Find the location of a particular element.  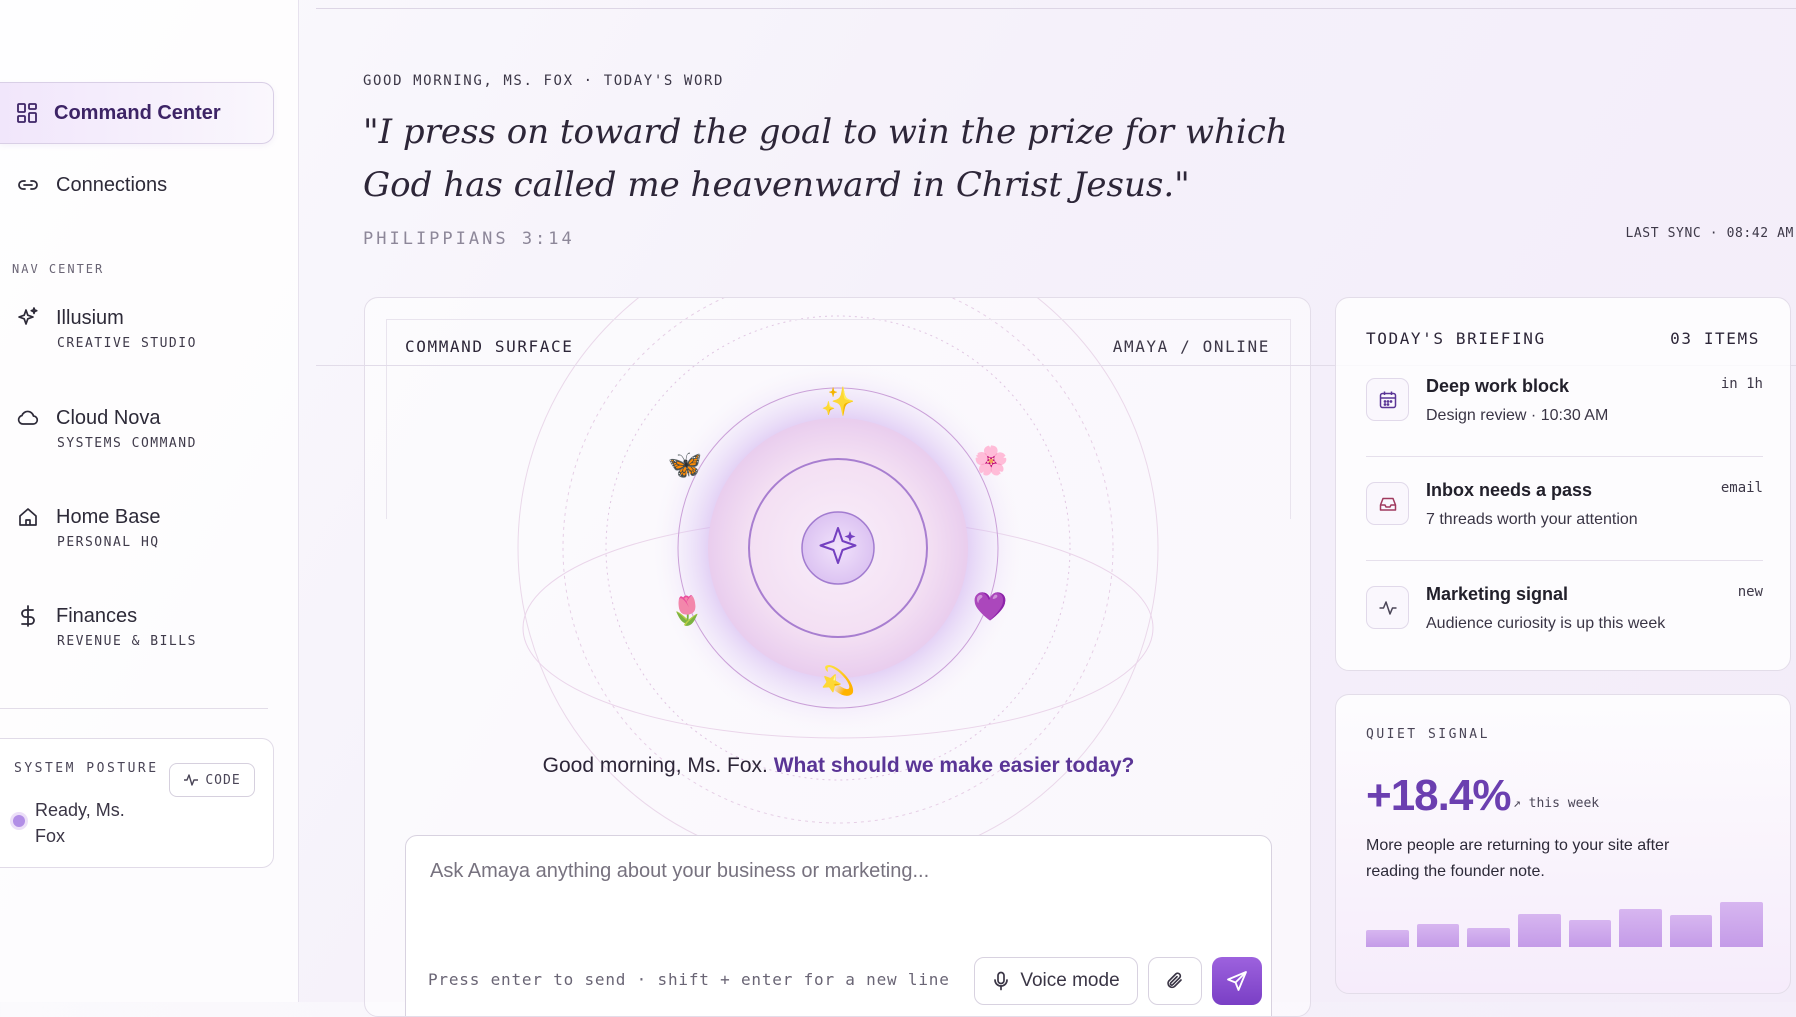

nav-item-sub: PERSONAL HQ is located at coordinates (108, 542).